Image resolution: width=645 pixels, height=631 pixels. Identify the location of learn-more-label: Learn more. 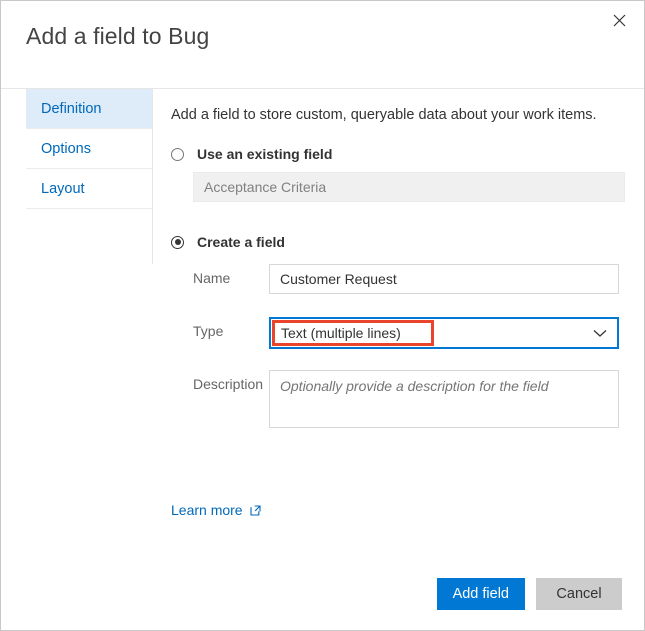
(207, 510).